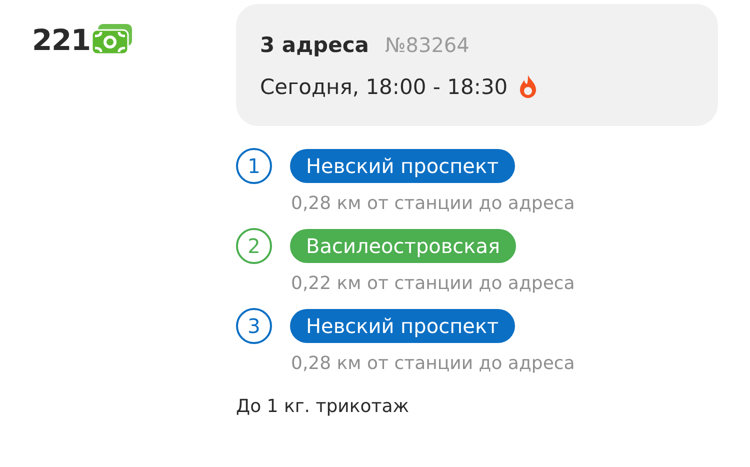  What do you see at coordinates (384, 87) in the screenshot?
I see `delivery-time: Сегодня, 18:00 - 18:30` at bounding box center [384, 87].